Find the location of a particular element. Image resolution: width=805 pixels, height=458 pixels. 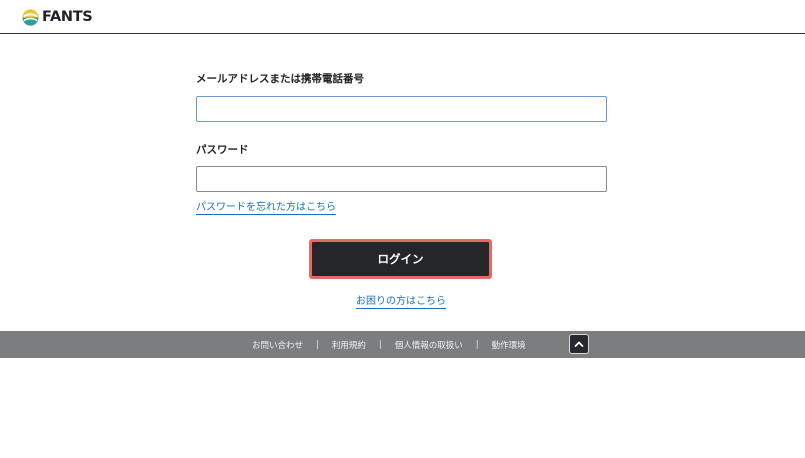

password-input is located at coordinates (401, 179).